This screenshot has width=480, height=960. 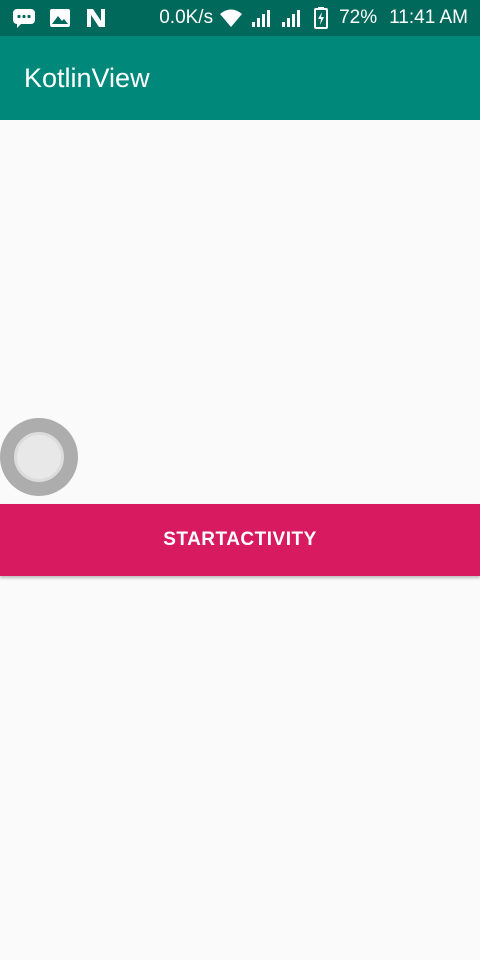 I want to click on app-title: KotlinView, so click(x=87, y=77).